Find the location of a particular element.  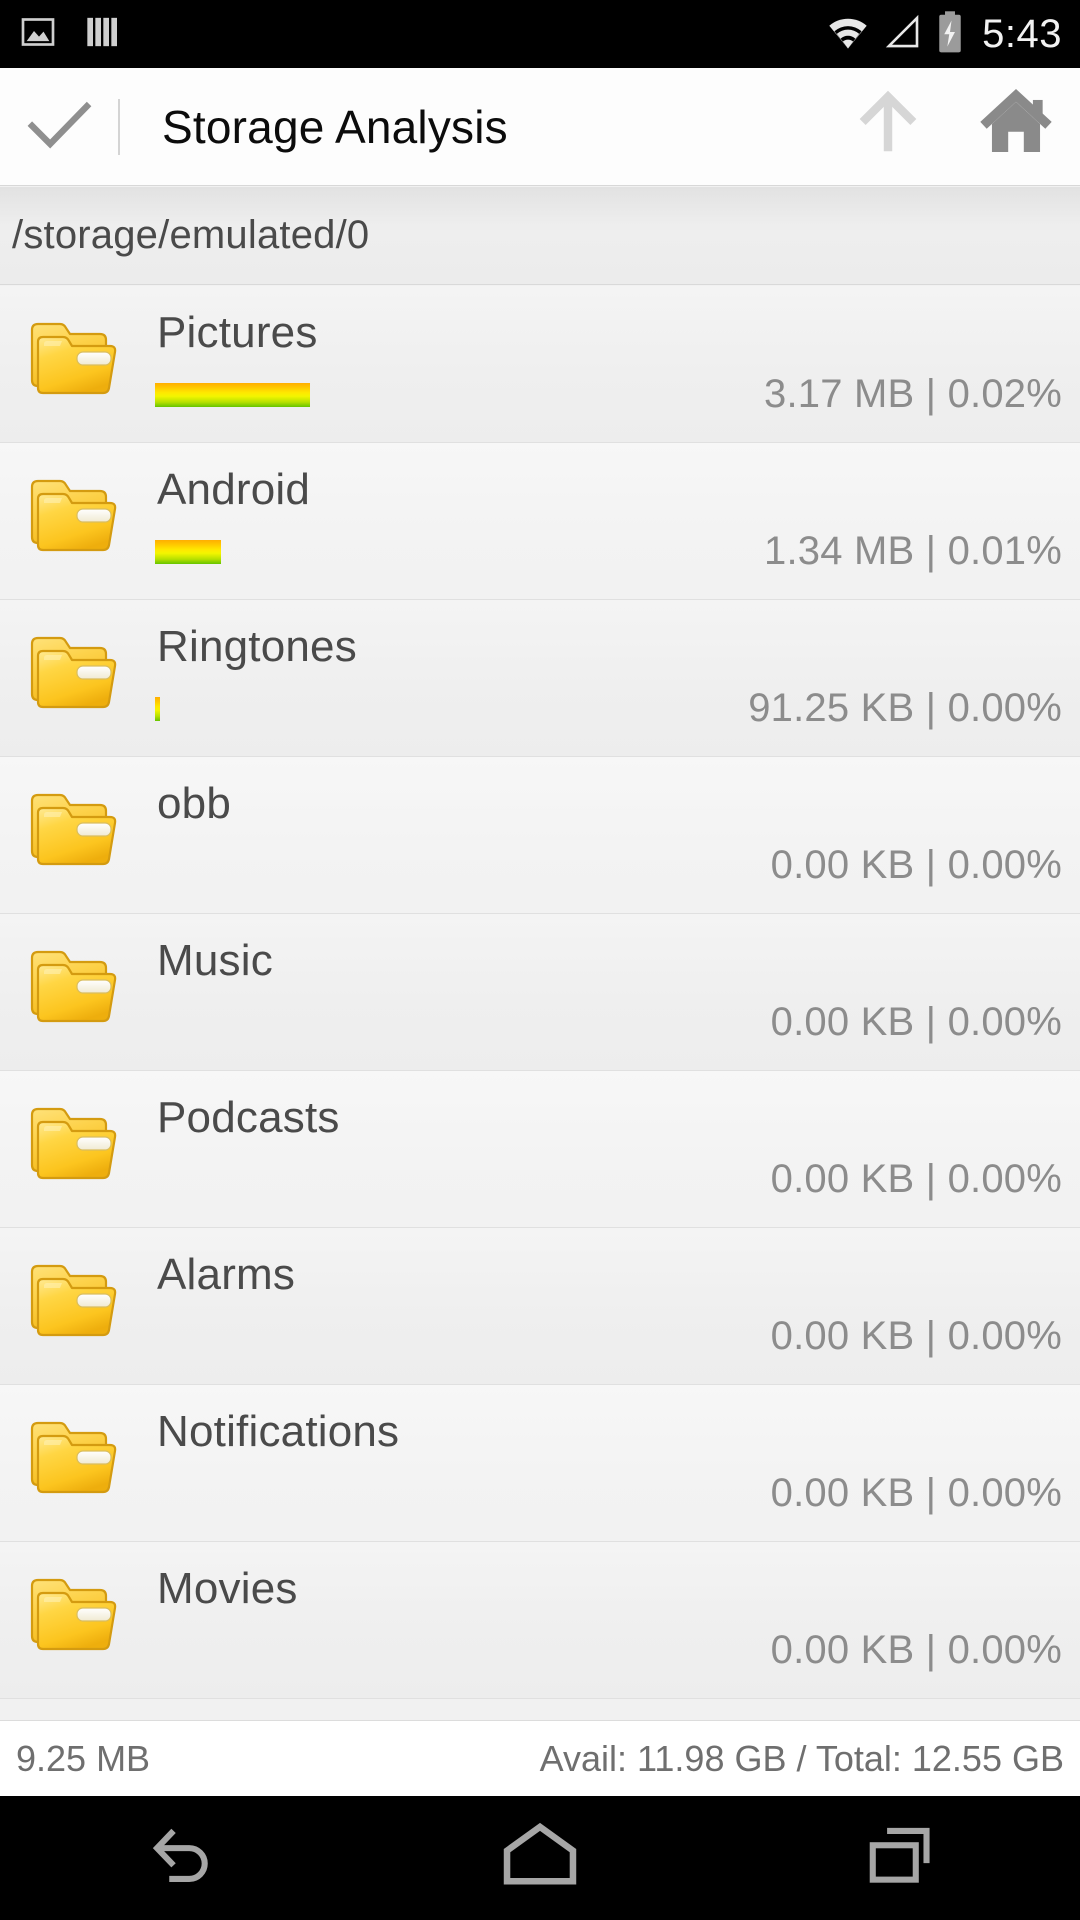

file-row: Notifications 0.00 KB | 0.00% is located at coordinates (540, 1463).